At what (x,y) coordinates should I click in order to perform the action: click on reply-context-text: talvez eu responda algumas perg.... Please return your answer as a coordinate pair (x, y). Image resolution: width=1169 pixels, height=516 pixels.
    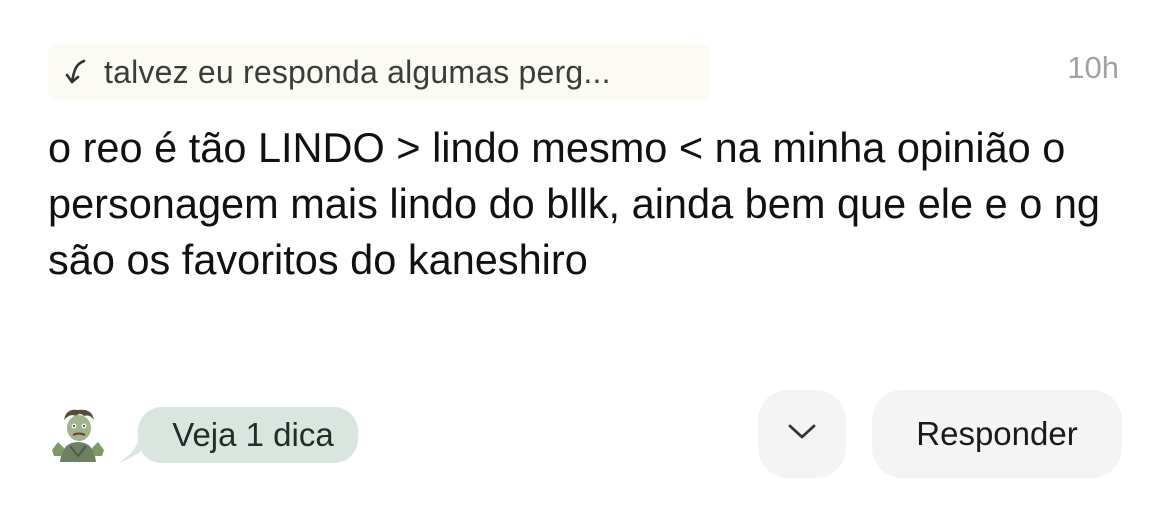
    Looking at the image, I should click on (357, 71).